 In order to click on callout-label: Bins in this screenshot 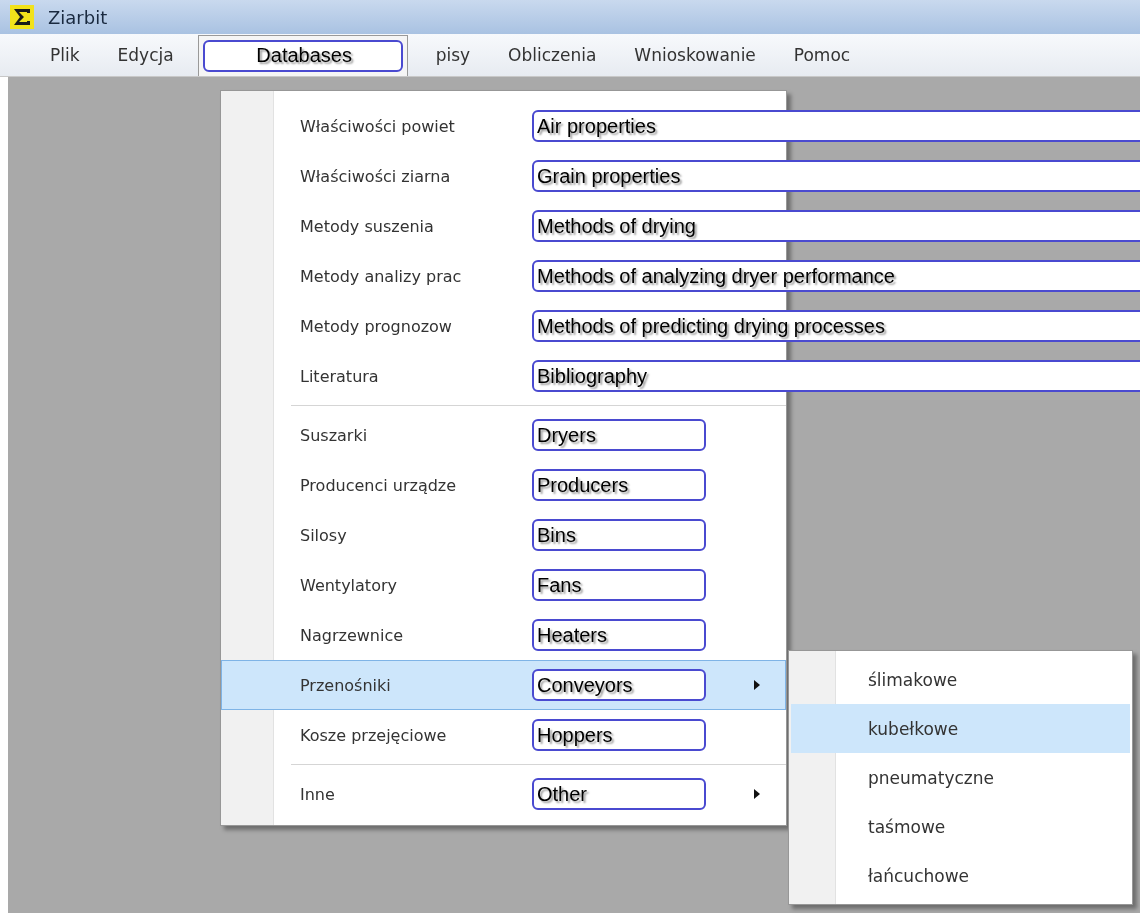, I will do `click(619, 535)`.